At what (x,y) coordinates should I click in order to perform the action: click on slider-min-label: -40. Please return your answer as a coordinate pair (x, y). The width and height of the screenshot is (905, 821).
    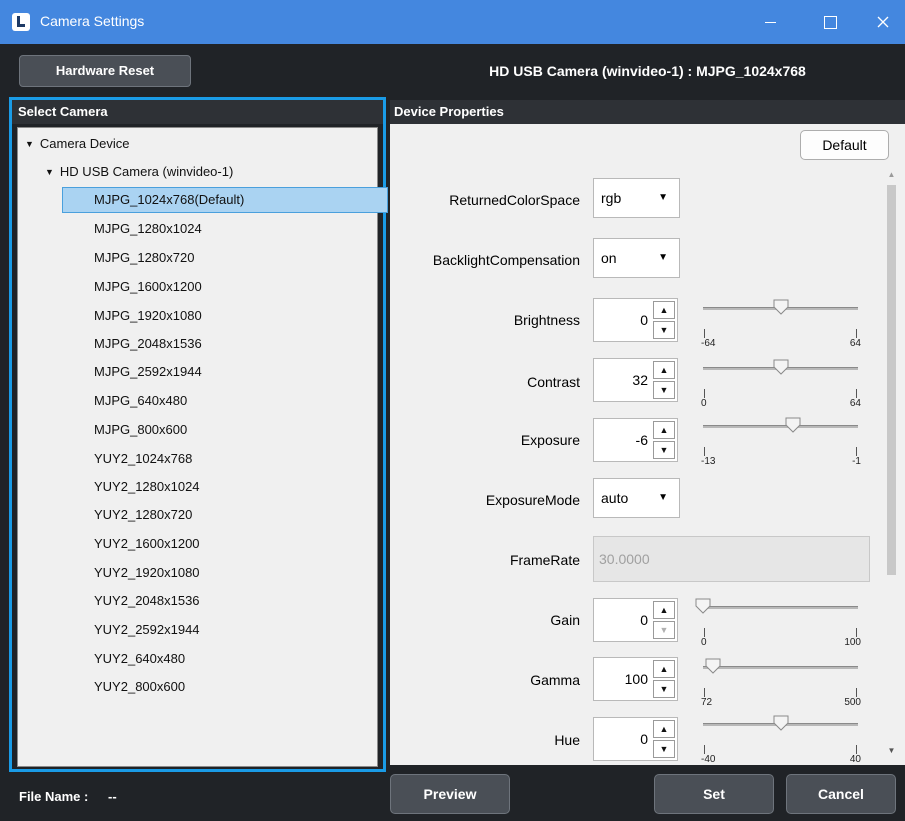
    Looking at the image, I should click on (708, 759).